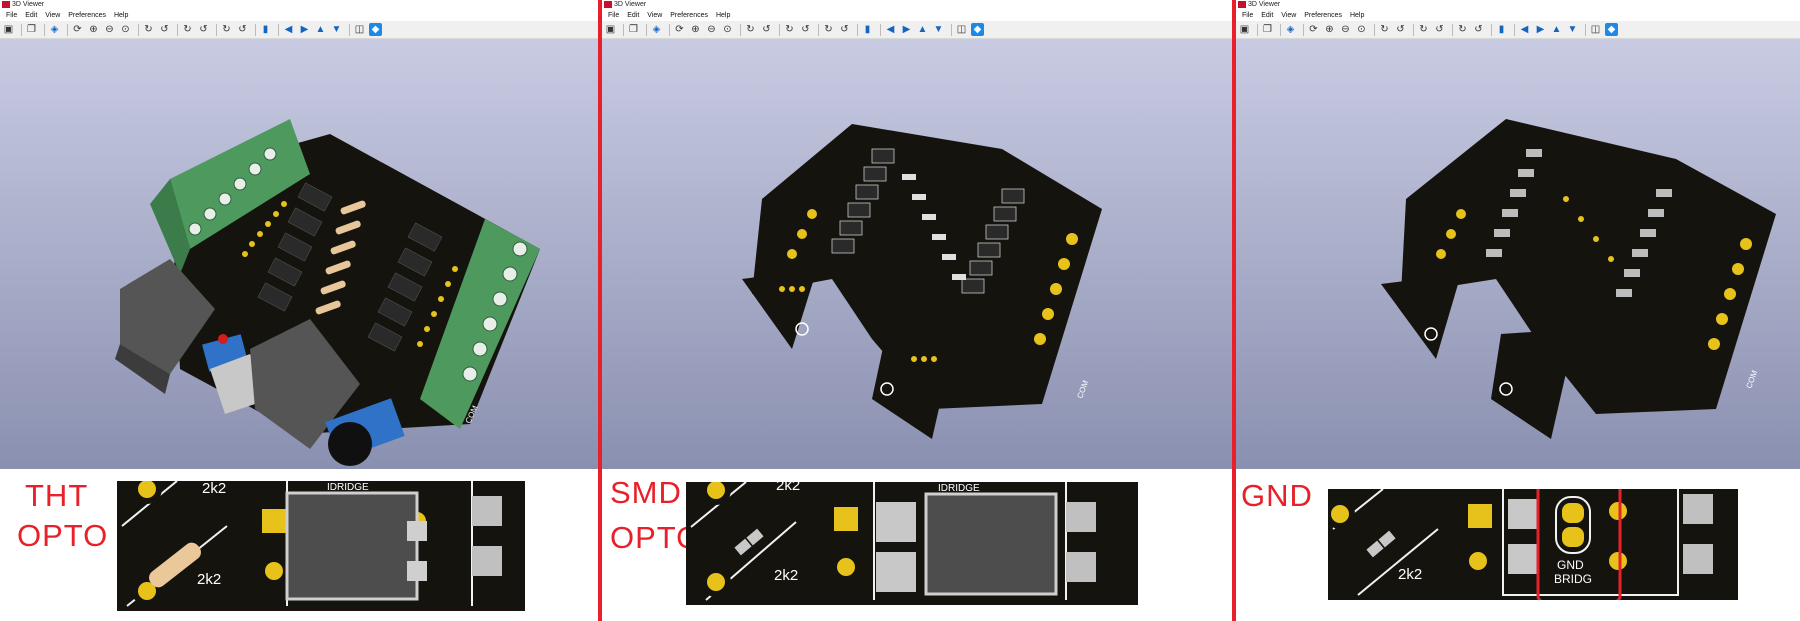 This screenshot has height=621, width=1800. I want to click on bridge-label: IDRIDGE, so click(348, 487).